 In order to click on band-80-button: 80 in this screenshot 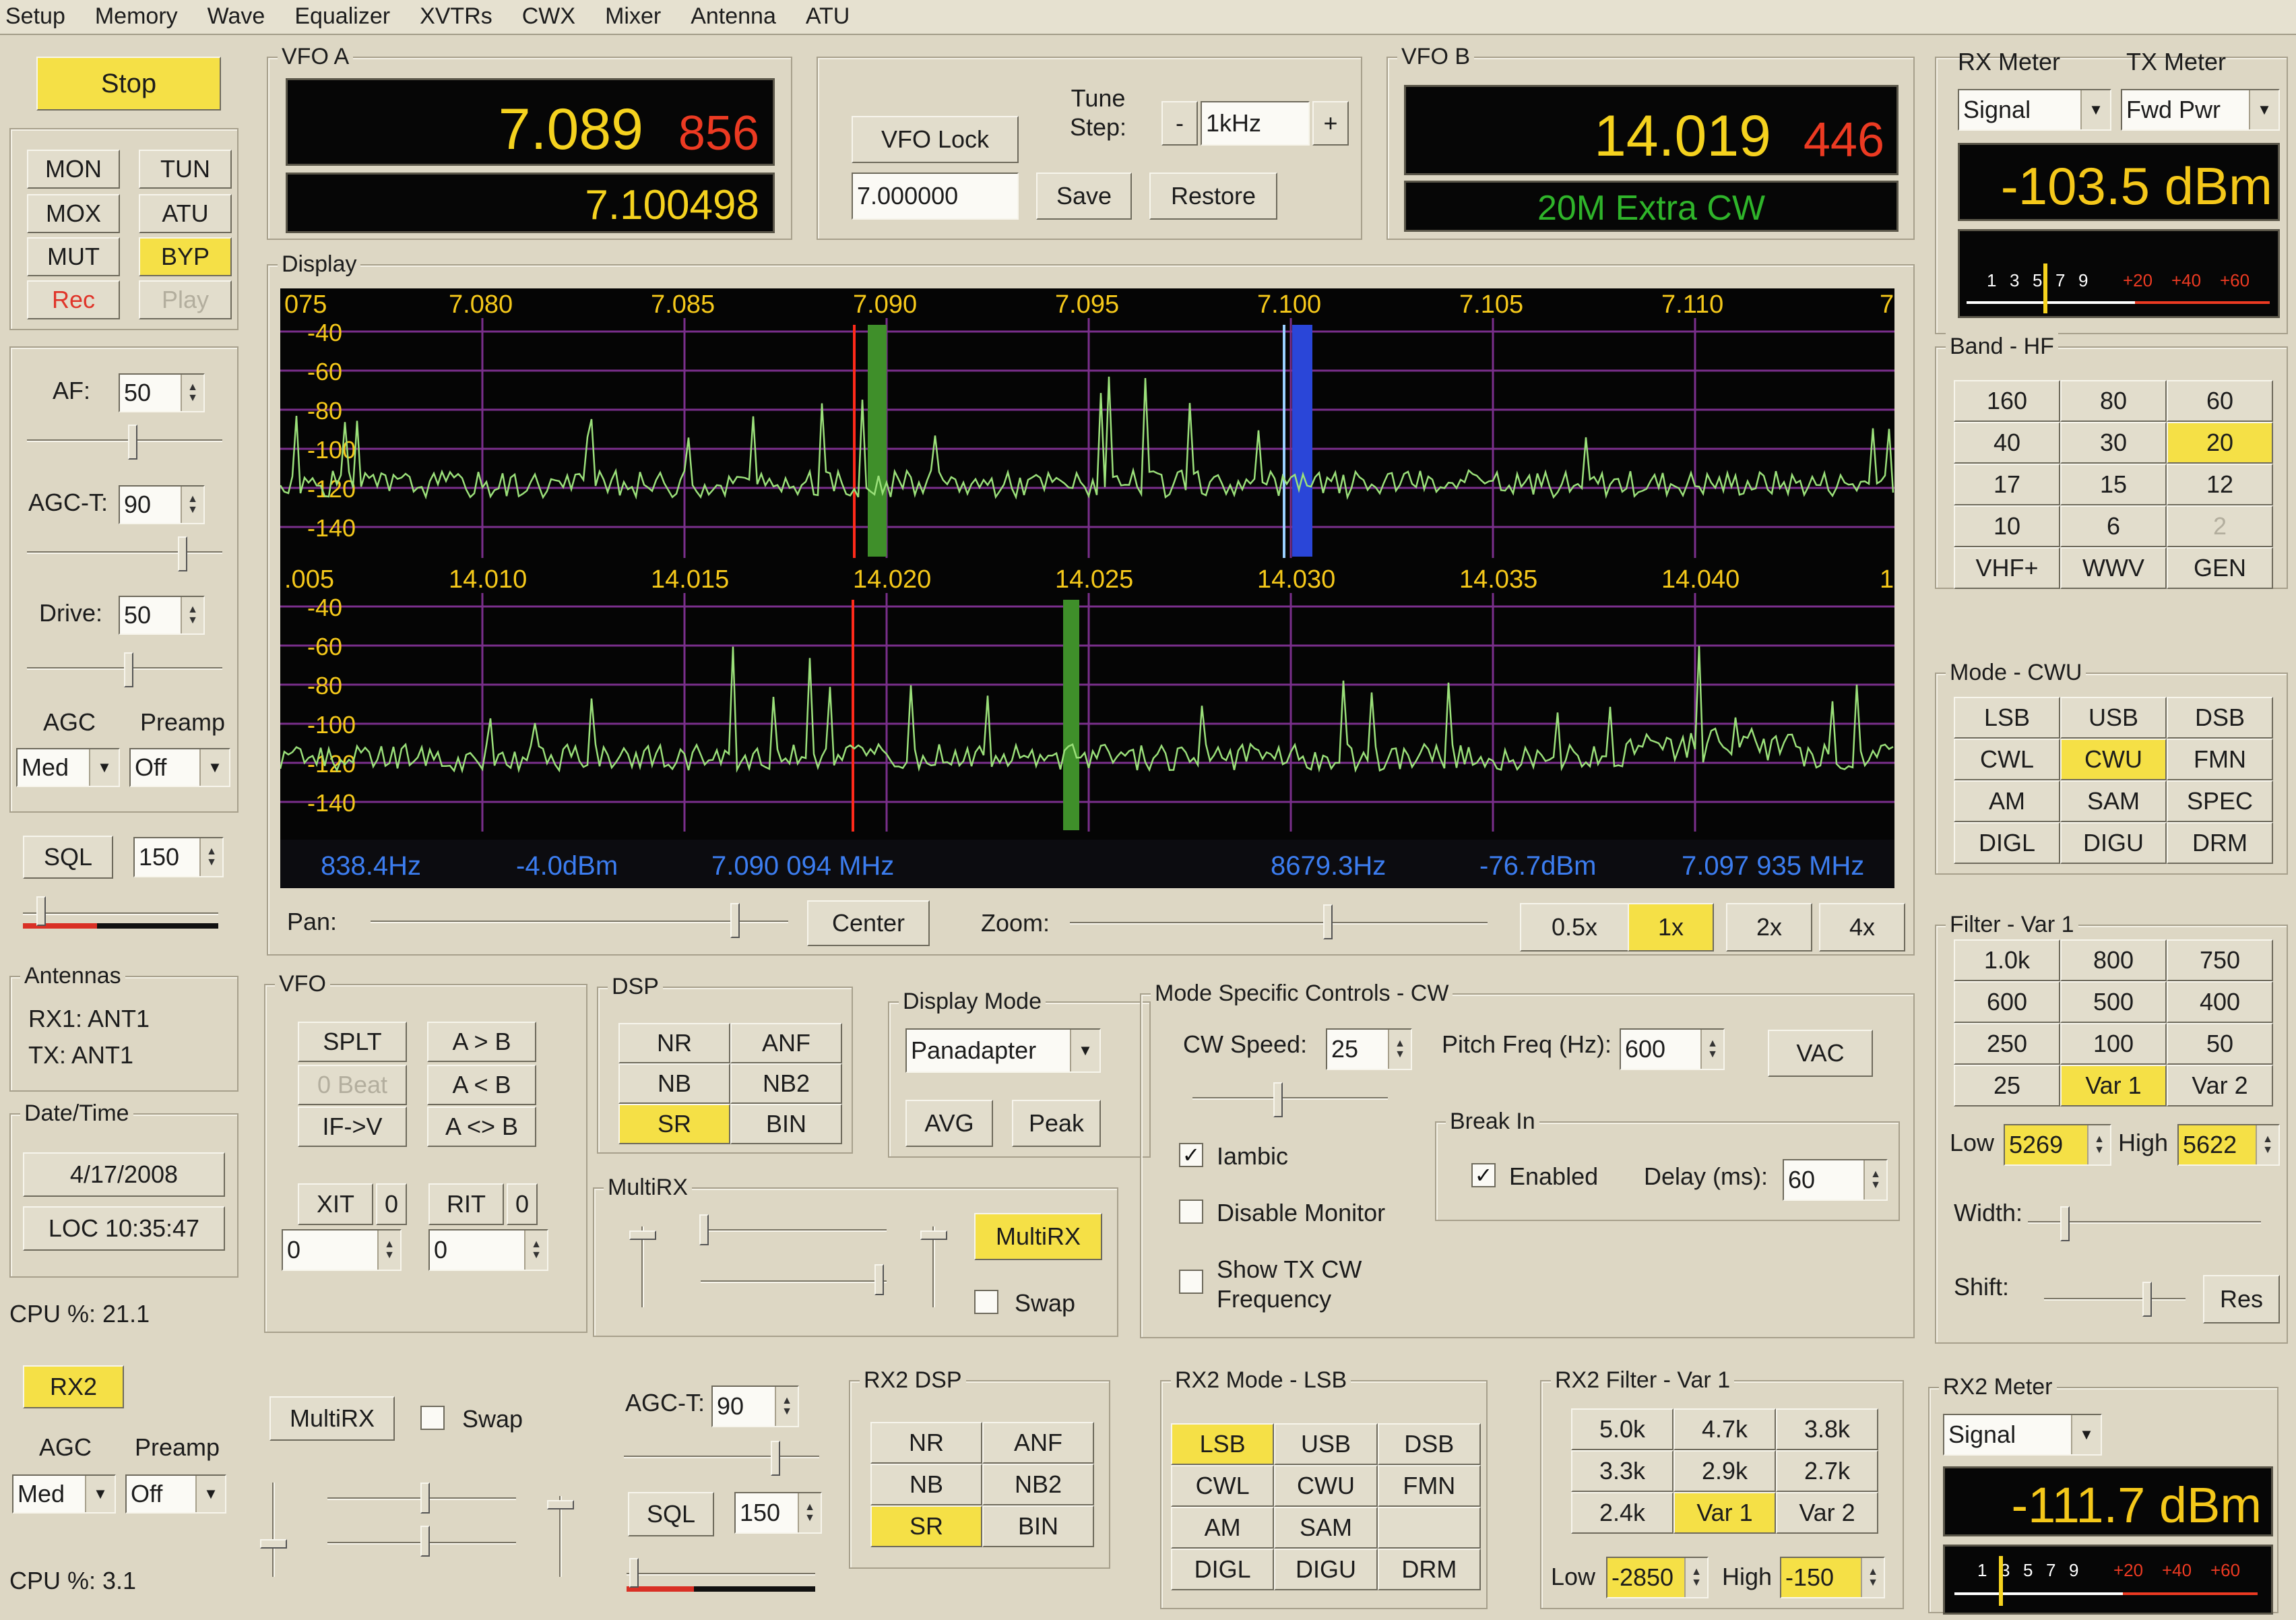, I will do `click(2113, 401)`.